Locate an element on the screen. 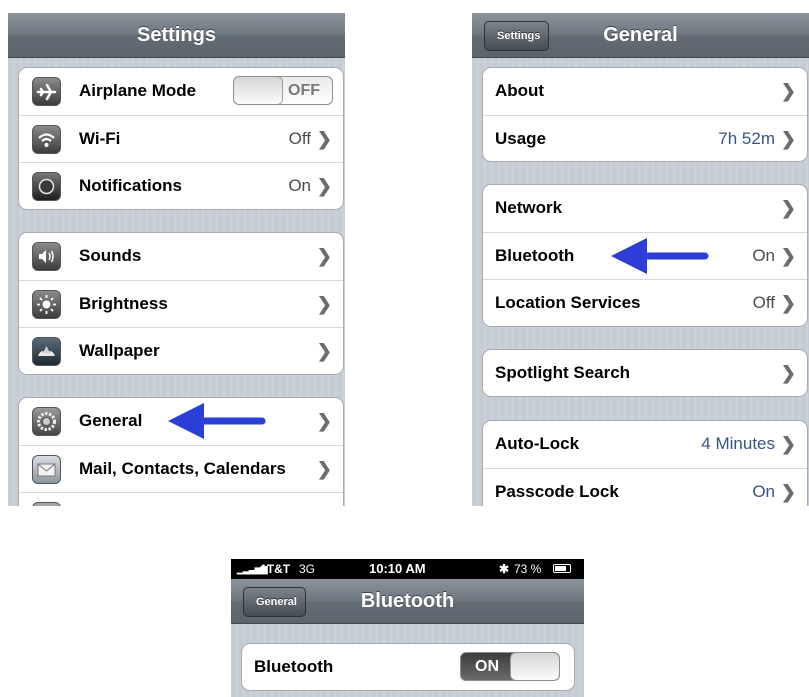 Image resolution: width=809 pixels, height=697 pixels. back-button-settings: Settings is located at coordinates (517, 36).